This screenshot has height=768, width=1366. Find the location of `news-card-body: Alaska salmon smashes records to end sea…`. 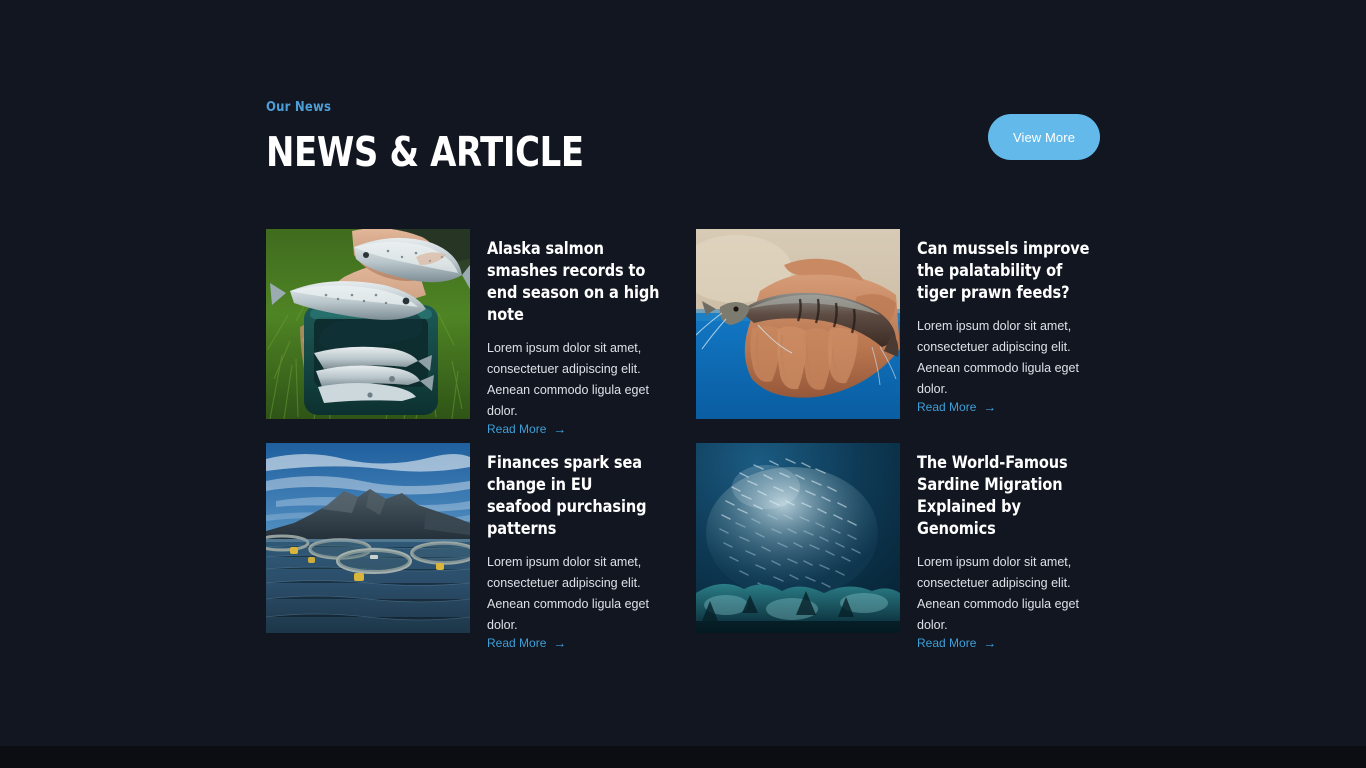

news-card-body: Alaska salmon smashes records to end sea… is located at coordinates (578, 339).